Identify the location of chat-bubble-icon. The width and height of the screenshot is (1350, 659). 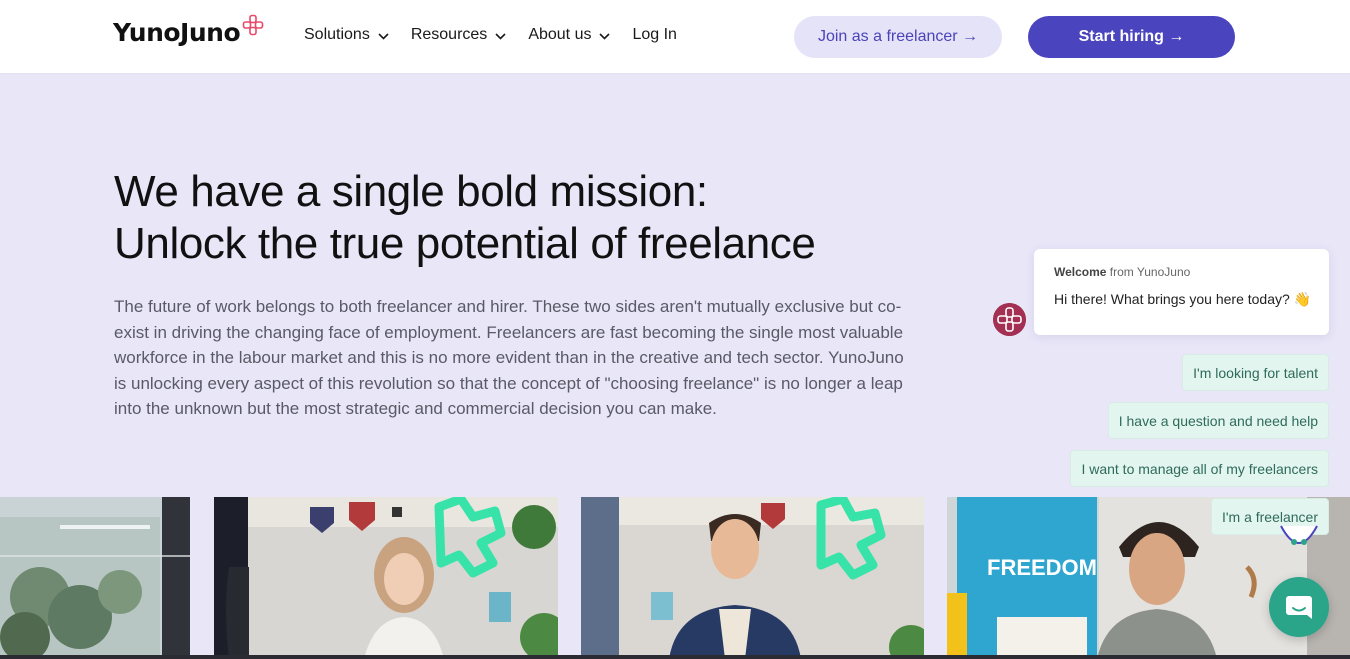
(1299, 607).